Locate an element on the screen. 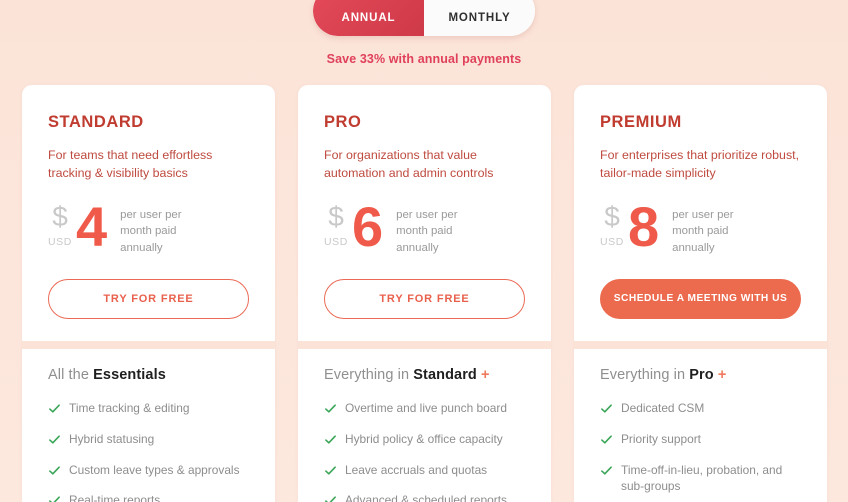 The width and height of the screenshot is (848, 502). features-heading-strong: Standard is located at coordinates (445, 374).